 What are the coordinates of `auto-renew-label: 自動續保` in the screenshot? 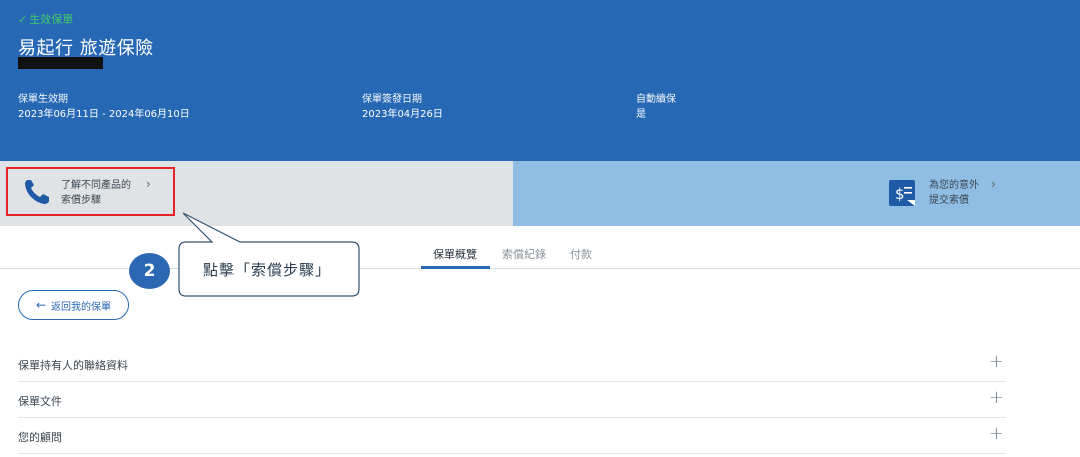 It's located at (656, 99).